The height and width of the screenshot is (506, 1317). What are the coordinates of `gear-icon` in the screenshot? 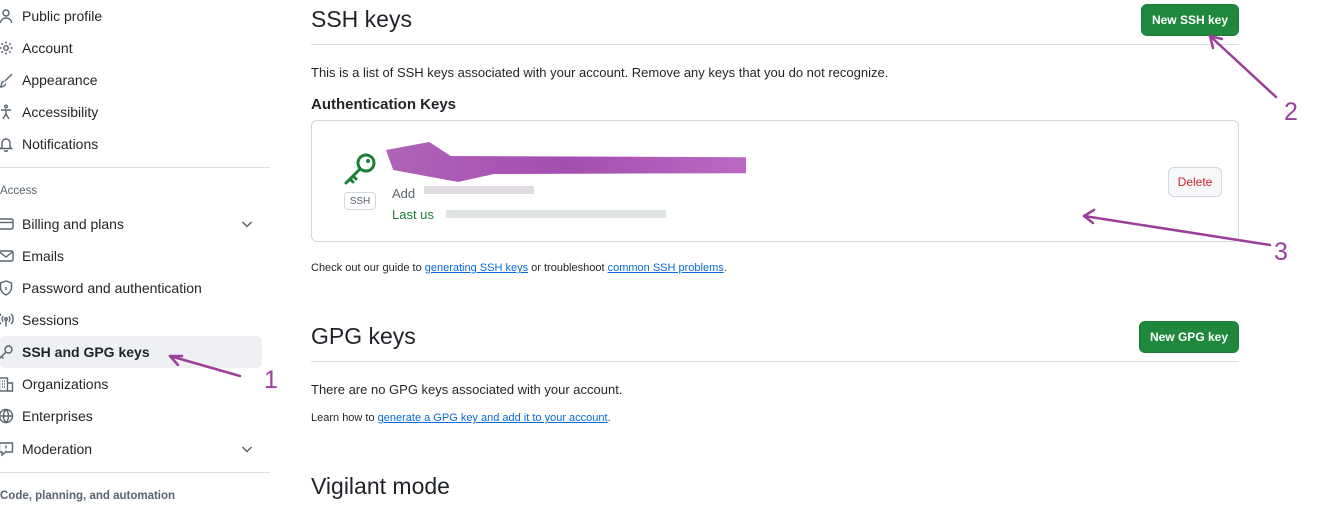 It's located at (7, 48).